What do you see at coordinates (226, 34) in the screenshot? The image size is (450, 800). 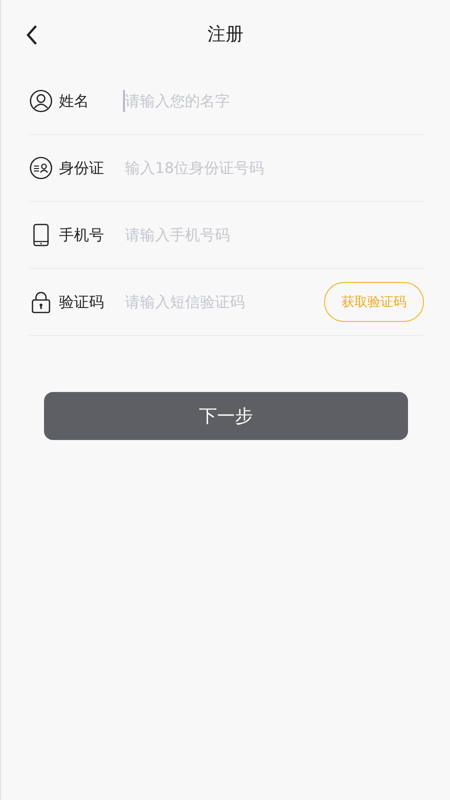 I see `page-title: 注册` at bounding box center [226, 34].